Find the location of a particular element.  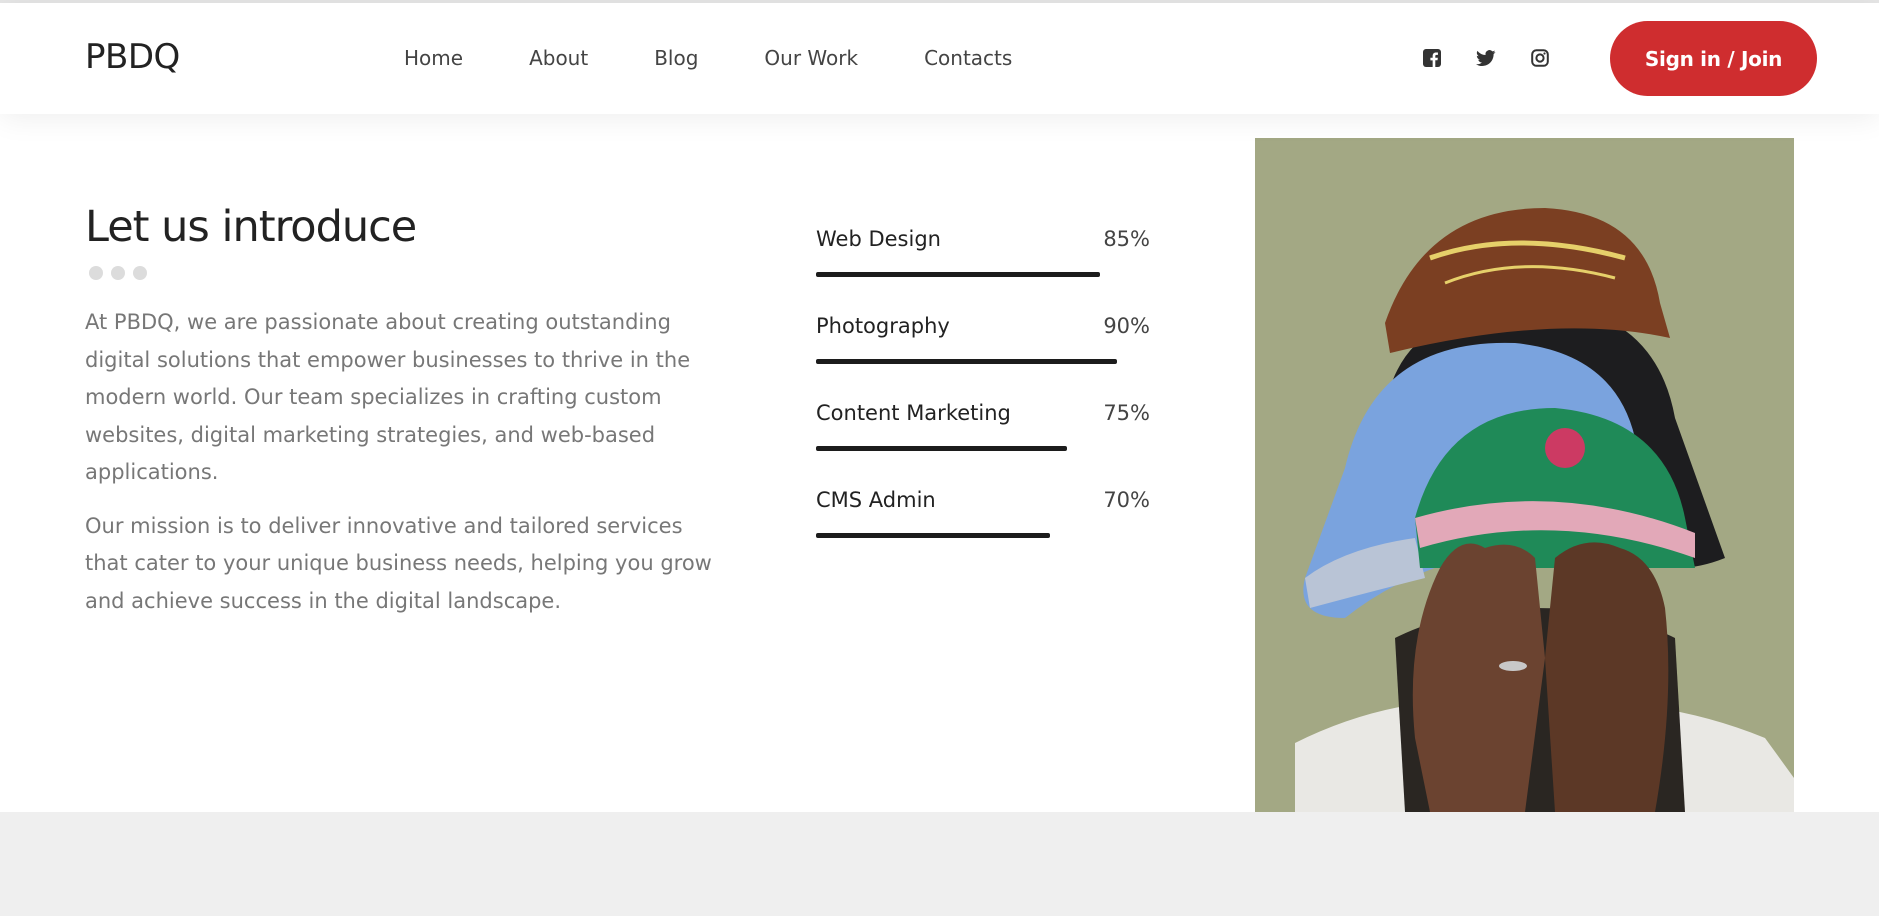

skill-content-marketing: Content Marketing 75% is located at coordinates (983, 444).